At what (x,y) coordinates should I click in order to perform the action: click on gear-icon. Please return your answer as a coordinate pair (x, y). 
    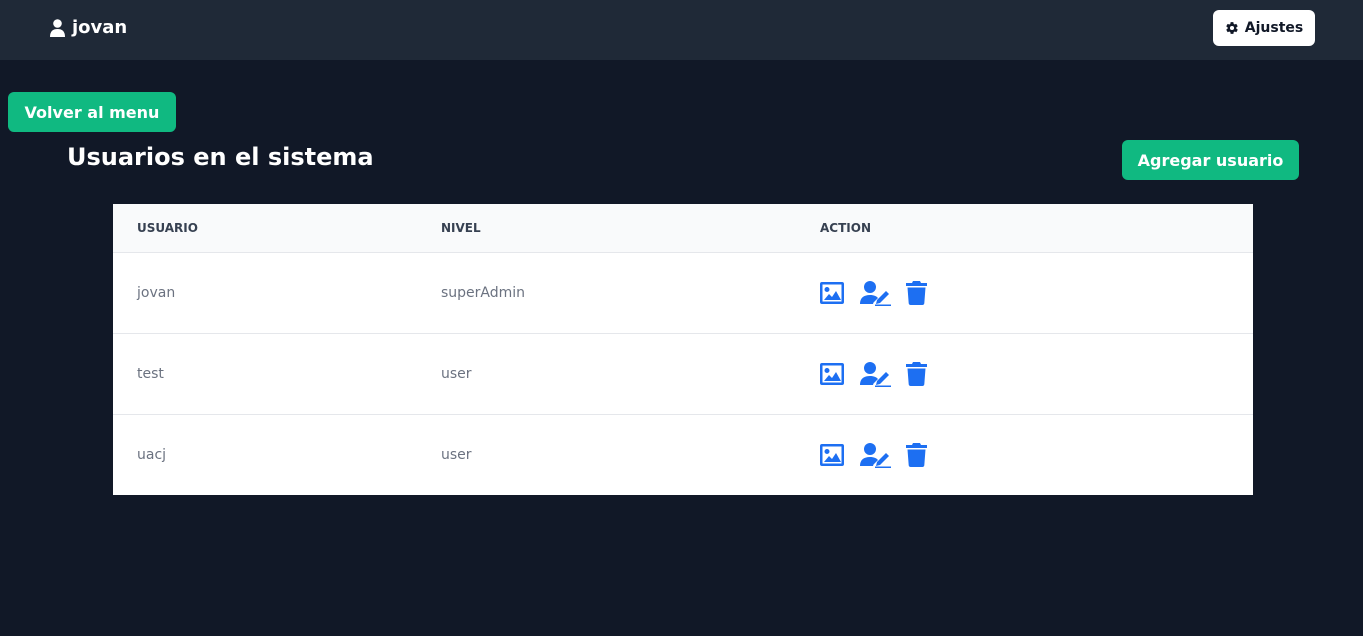
    Looking at the image, I should click on (1235, 28).